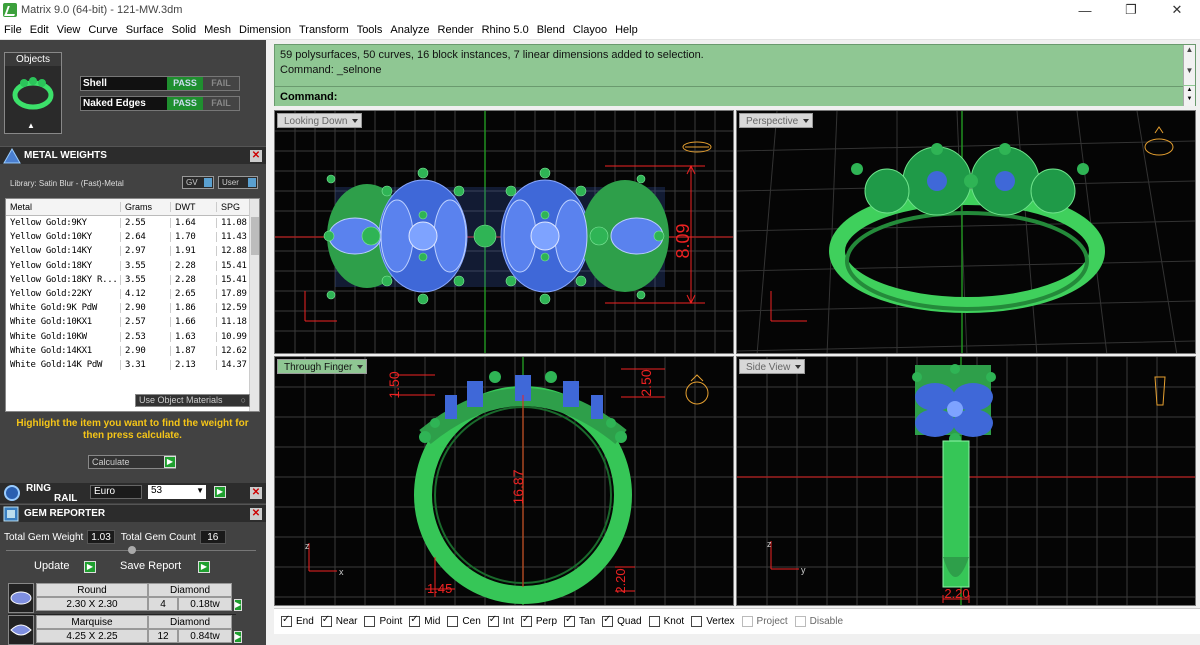  I want to click on expand-arrow-icon: ▲, so click(31, 125).